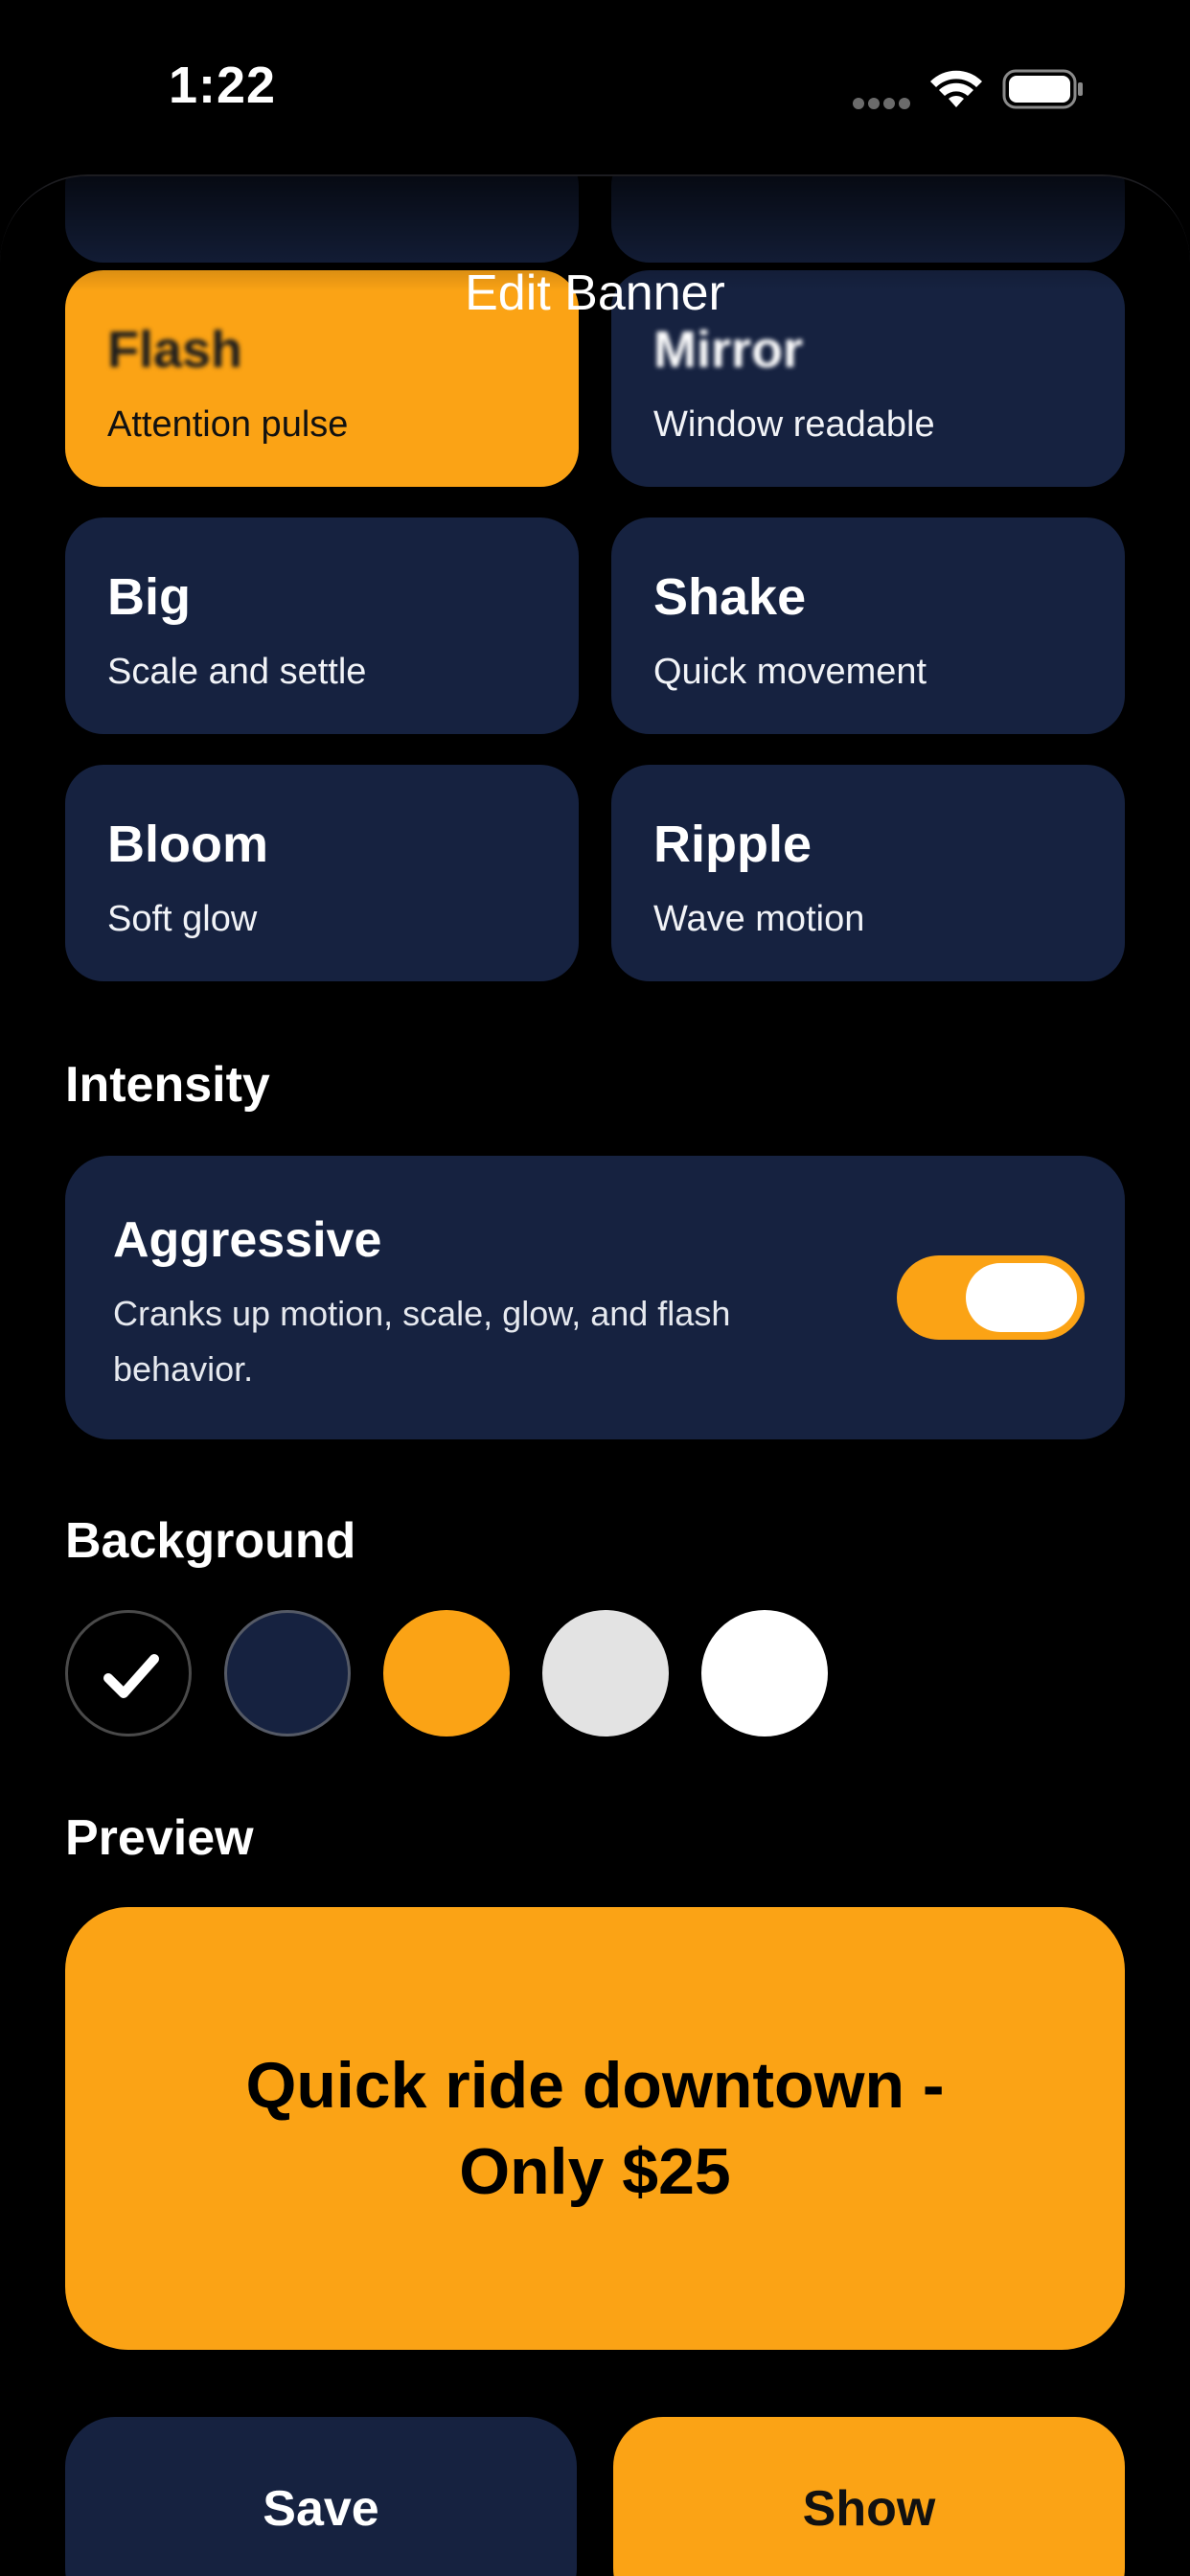  I want to click on background-section-label: Background, so click(210, 1541).